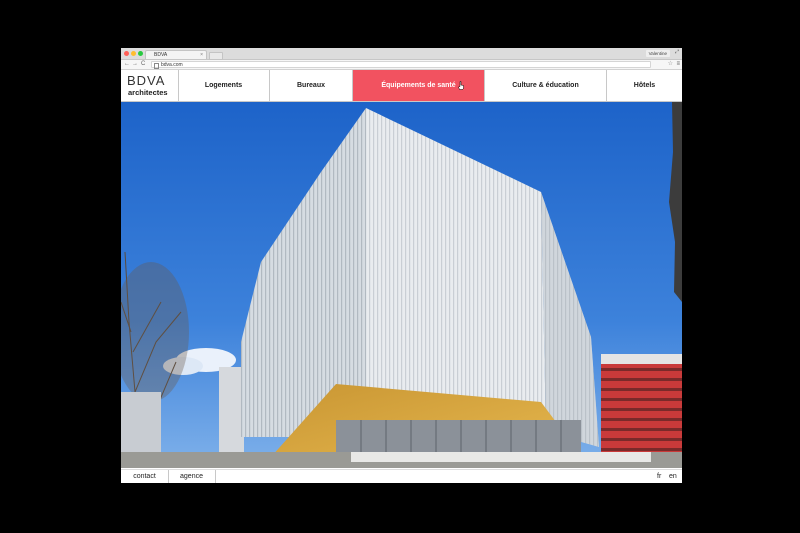  I want to click on nav-item-culture-education: Culture & éducation, so click(546, 85).